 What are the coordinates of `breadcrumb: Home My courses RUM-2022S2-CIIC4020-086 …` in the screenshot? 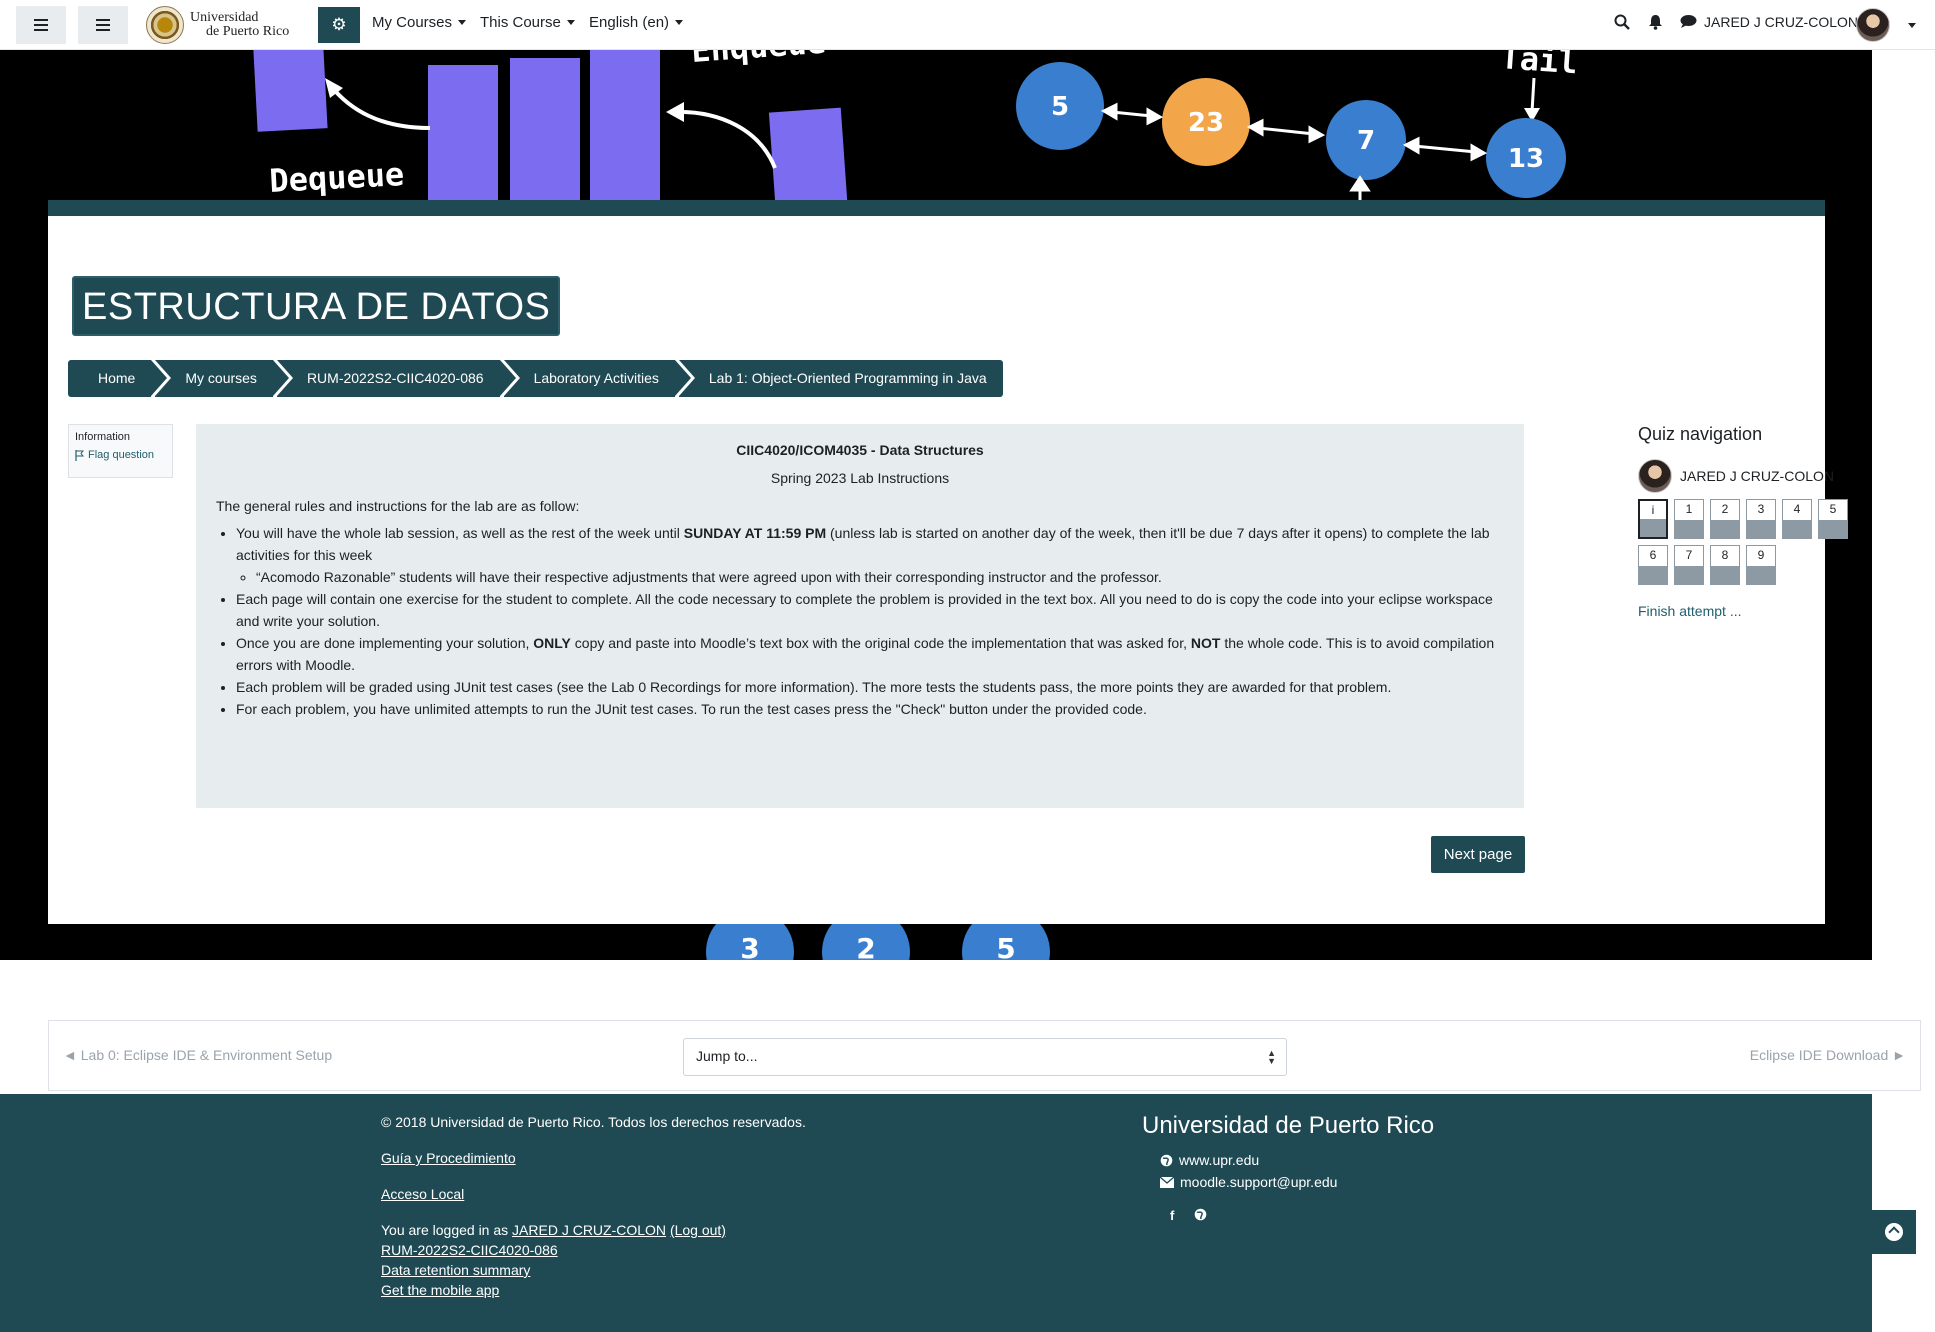 It's located at (537, 378).